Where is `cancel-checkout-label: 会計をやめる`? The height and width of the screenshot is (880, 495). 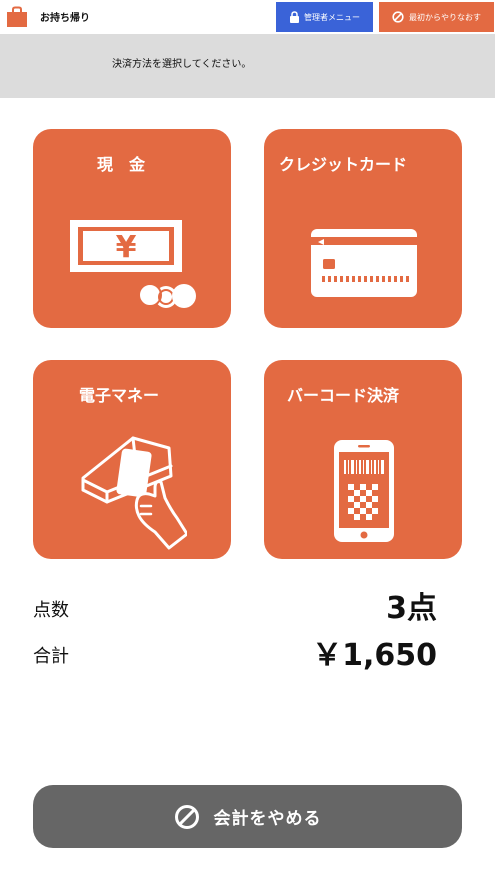
cancel-checkout-label: 会計をやめる is located at coordinates (267, 819).